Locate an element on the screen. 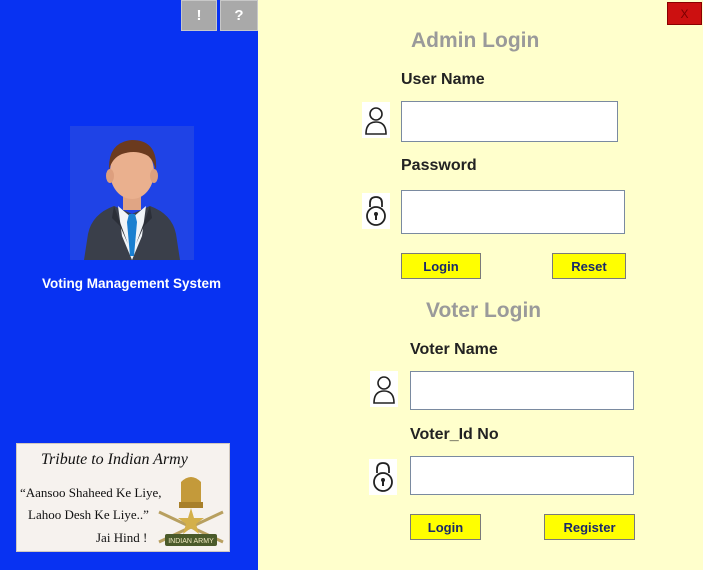 The height and width of the screenshot is (570, 703). voter-user-icon is located at coordinates (384, 389).